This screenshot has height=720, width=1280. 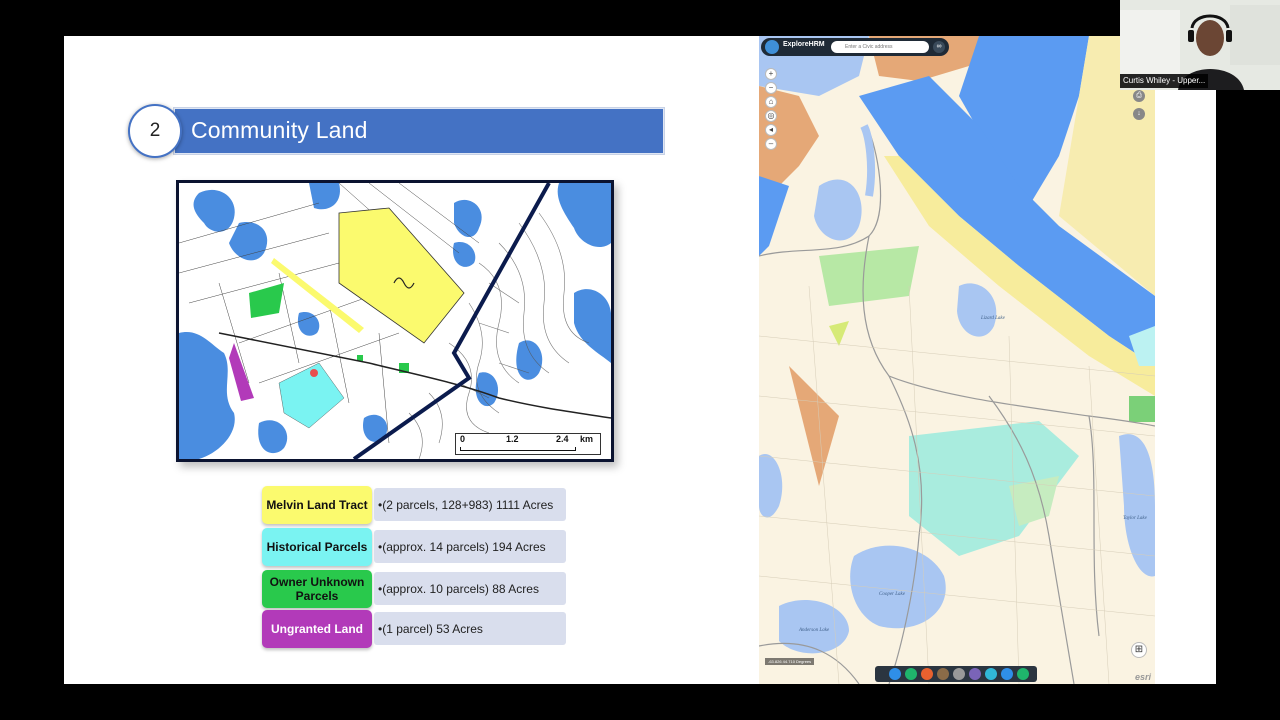 What do you see at coordinates (470, 504) in the screenshot?
I see `legend-desc-melvin: •(2 parcels, 128+983) 1111 Acres` at bounding box center [470, 504].